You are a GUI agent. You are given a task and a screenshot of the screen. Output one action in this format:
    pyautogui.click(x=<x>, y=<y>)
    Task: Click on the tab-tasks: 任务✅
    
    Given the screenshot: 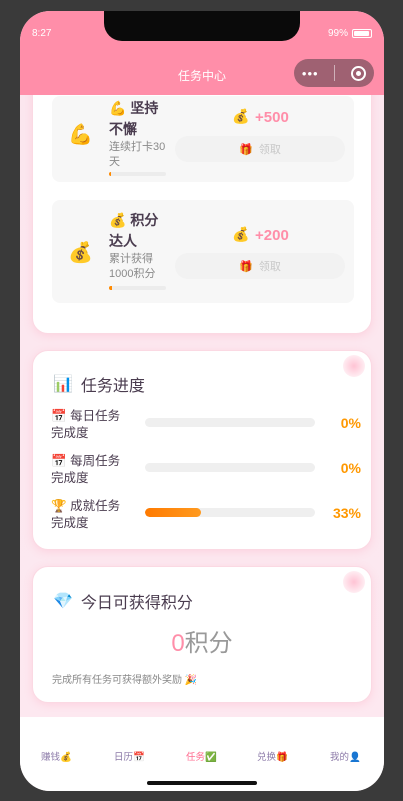 What is the action you would take?
    pyautogui.click(x=201, y=756)
    